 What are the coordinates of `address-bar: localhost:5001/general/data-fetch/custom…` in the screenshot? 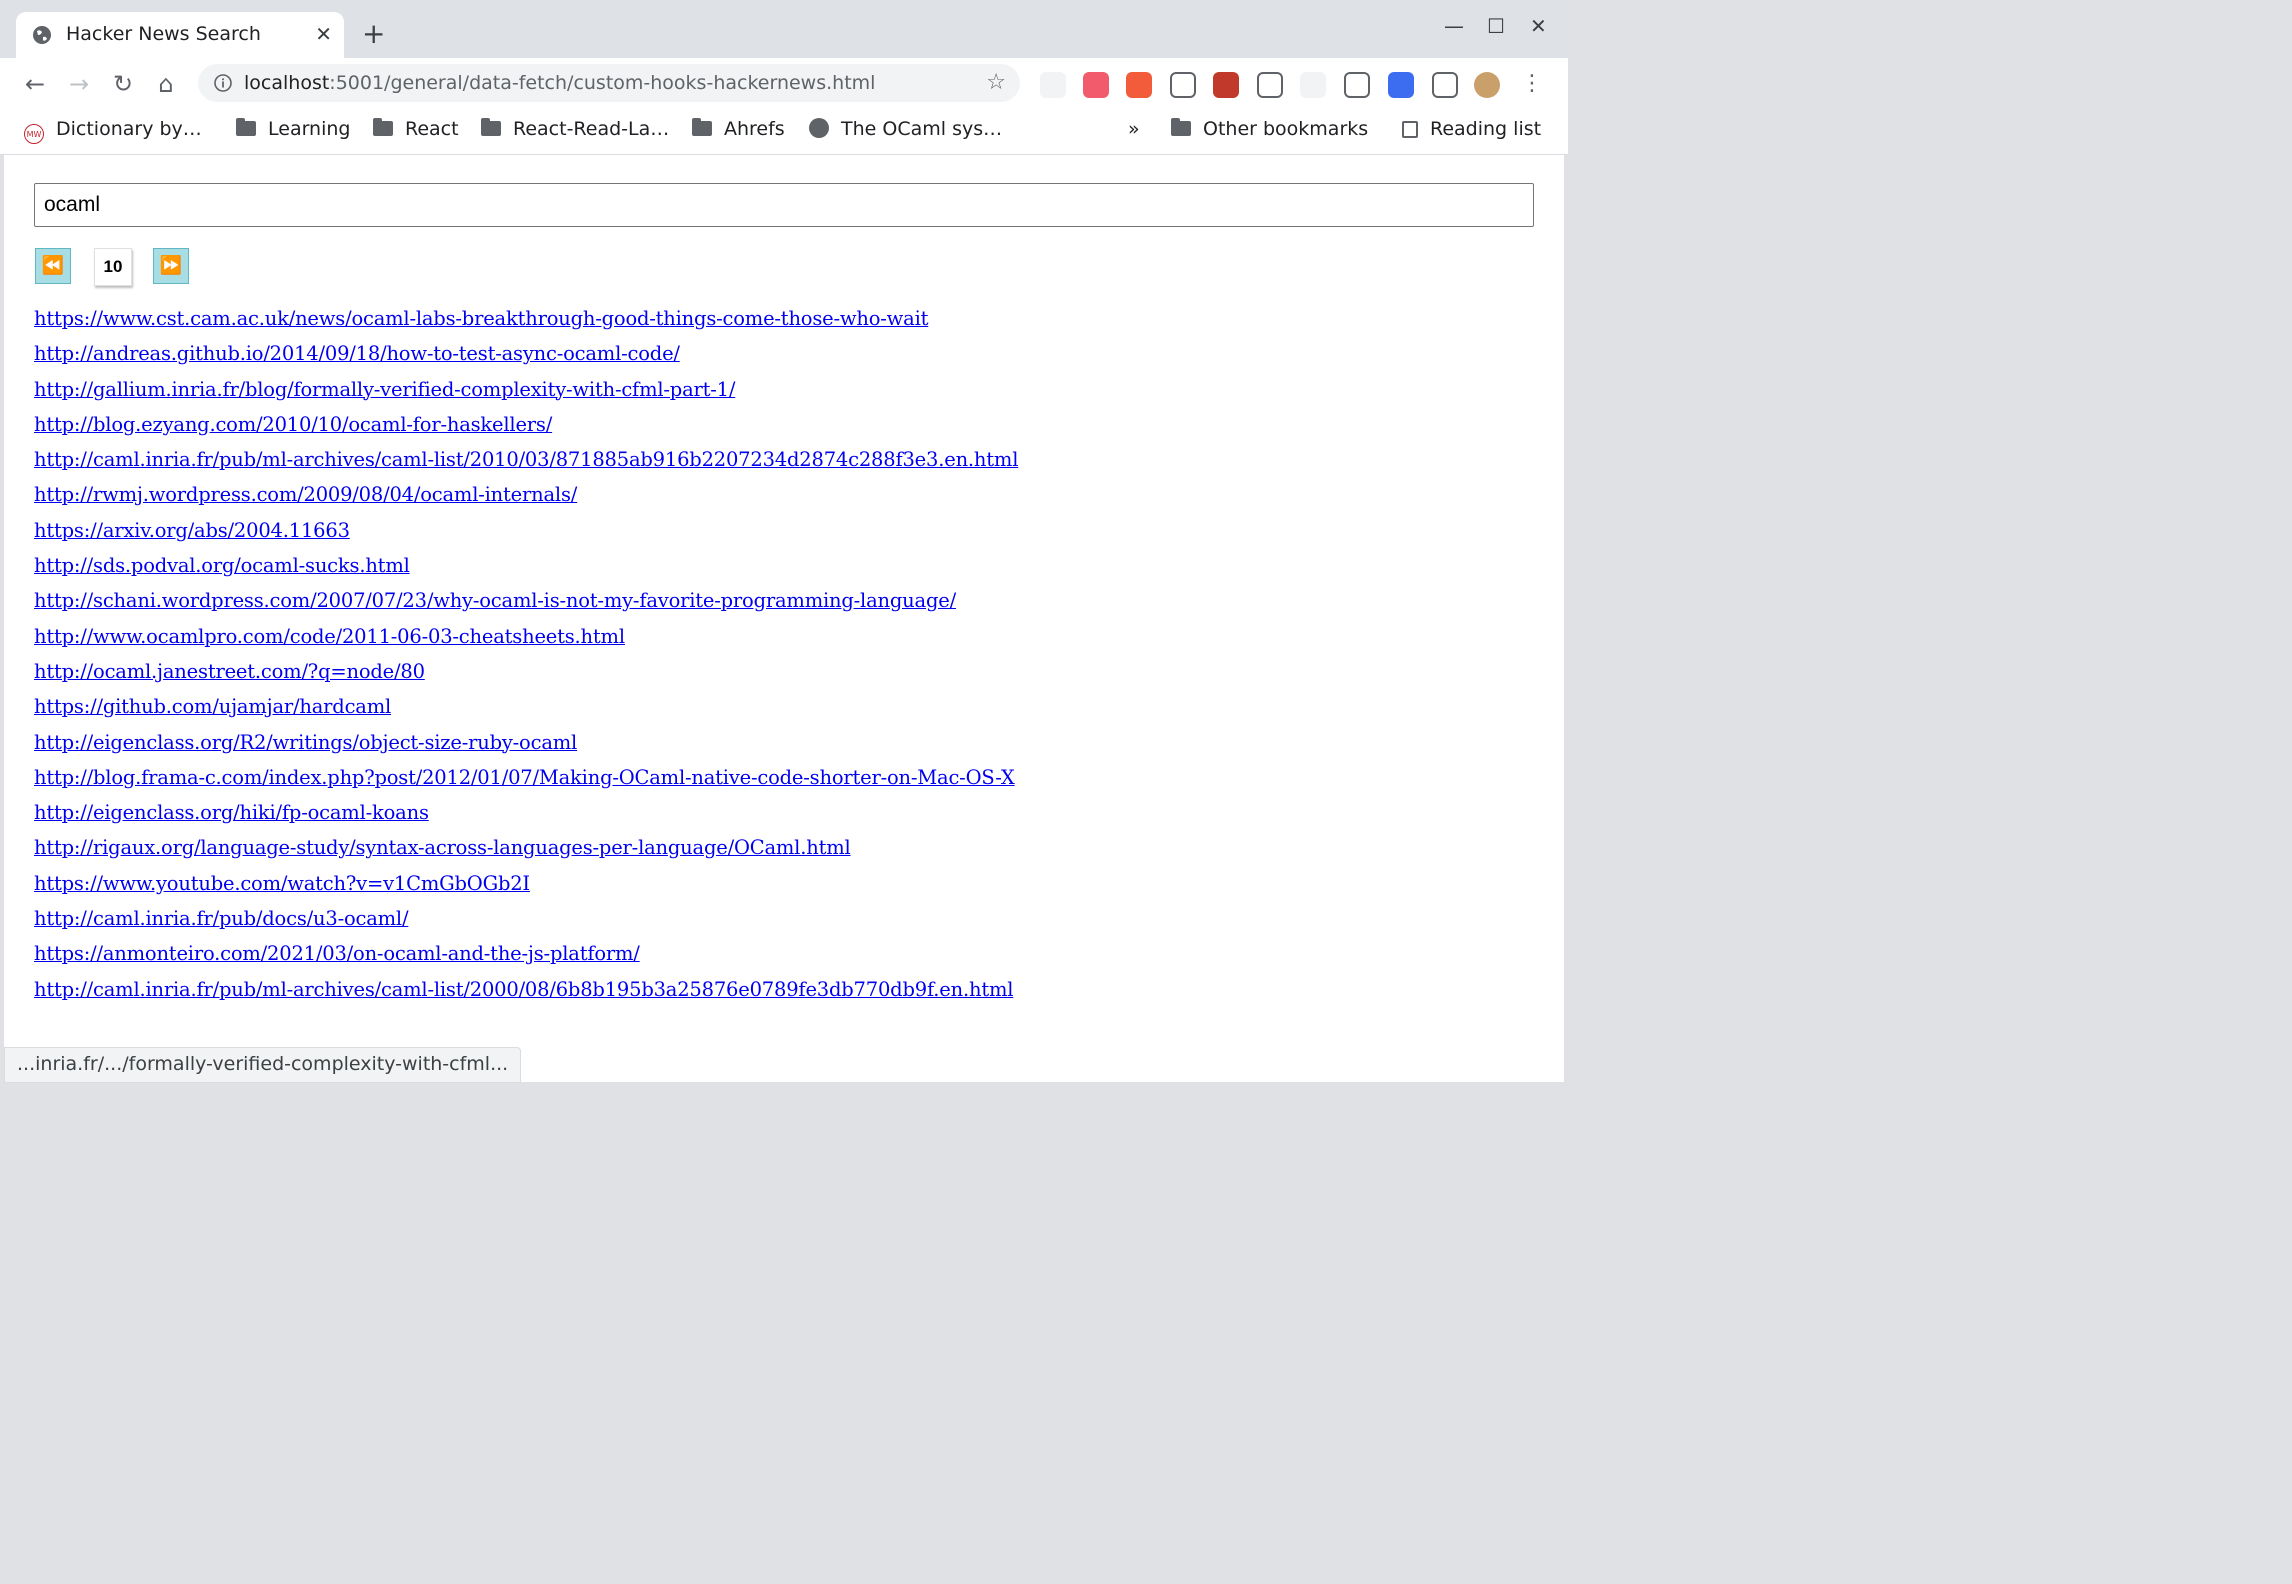 It's located at (609, 83).